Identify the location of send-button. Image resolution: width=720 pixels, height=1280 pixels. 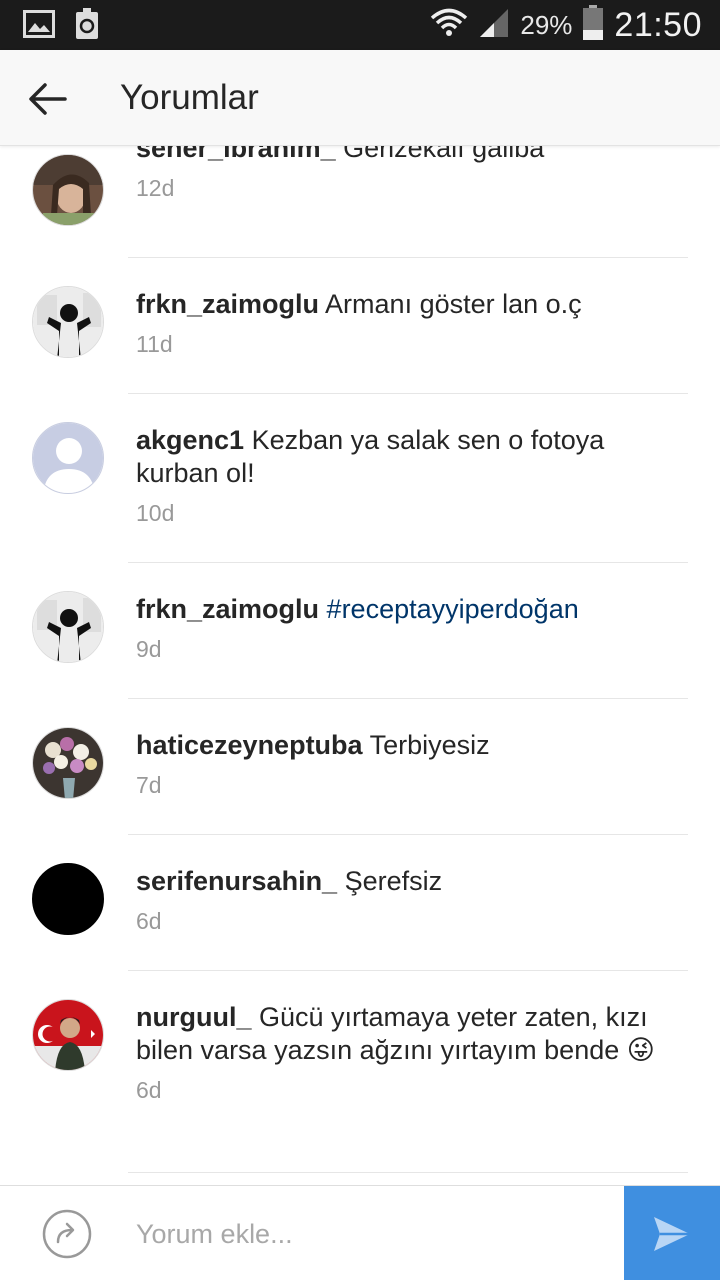
(672, 1233).